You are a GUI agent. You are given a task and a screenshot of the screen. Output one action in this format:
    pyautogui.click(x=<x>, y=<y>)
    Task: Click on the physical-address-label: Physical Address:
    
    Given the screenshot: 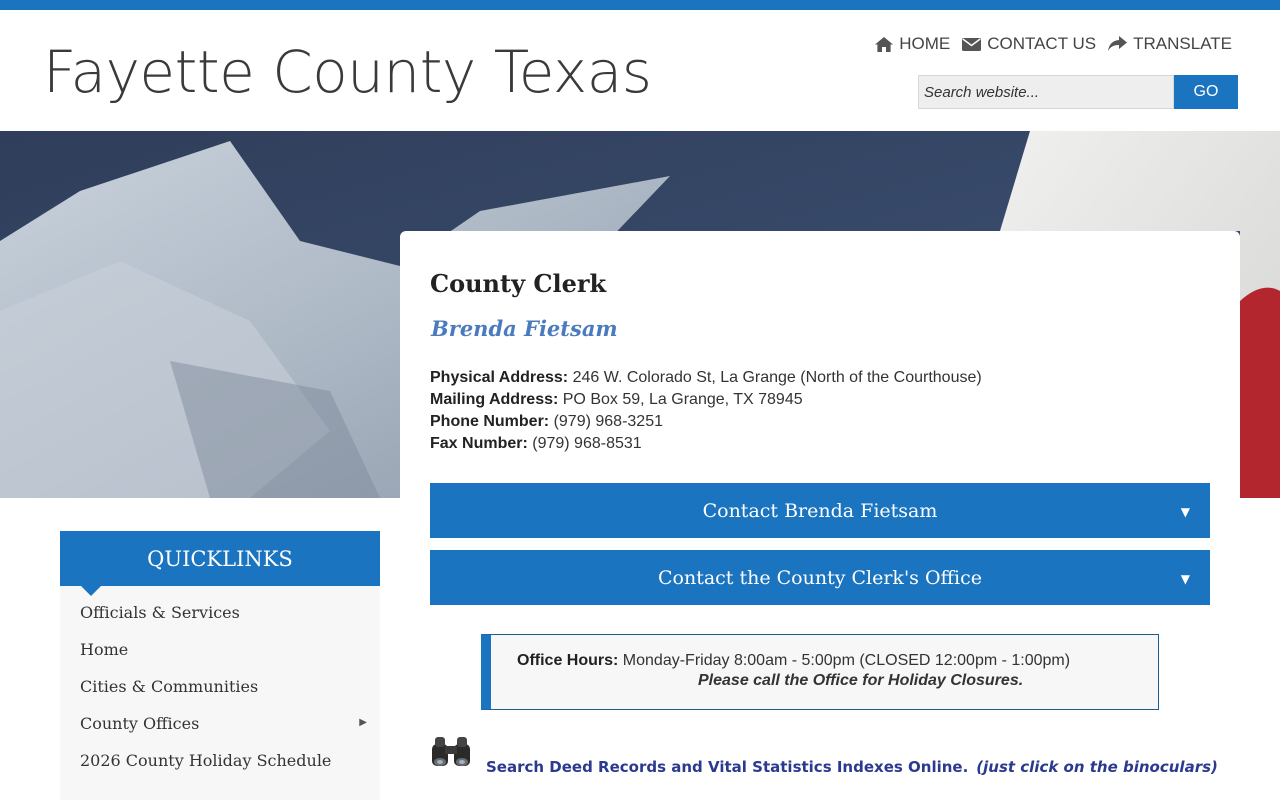 What is the action you would take?
    pyautogui.click(x=499, y=377)
    